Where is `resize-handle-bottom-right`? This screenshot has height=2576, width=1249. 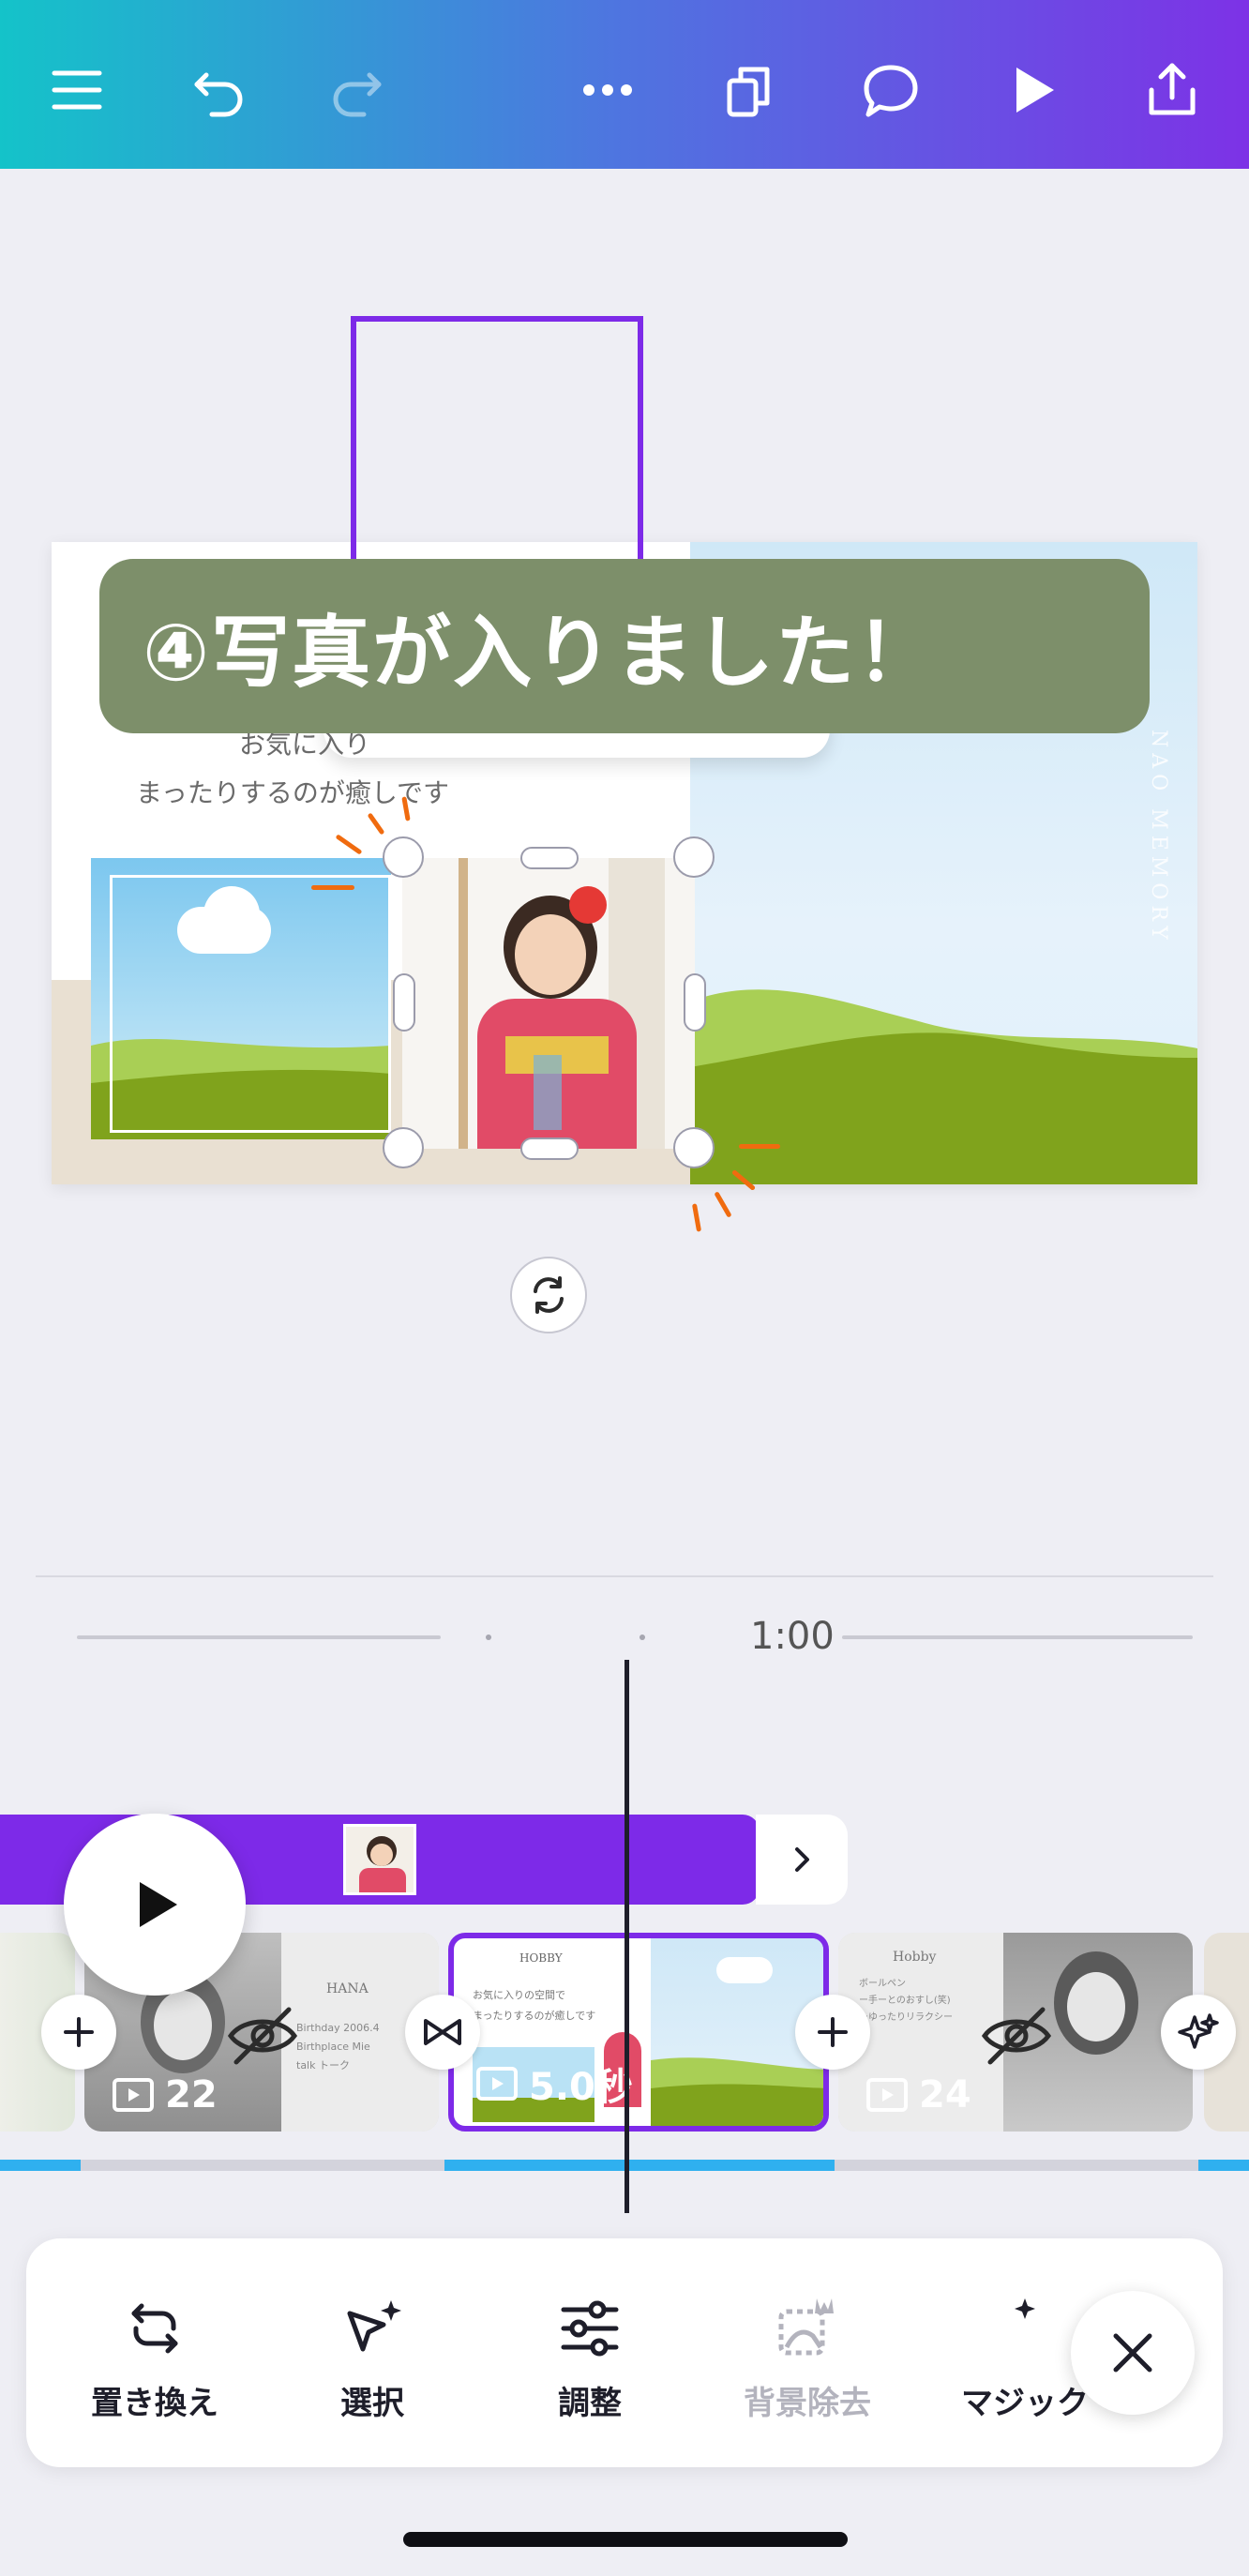 resize-handle-bottom-right is located at coordinates (694, 1147).